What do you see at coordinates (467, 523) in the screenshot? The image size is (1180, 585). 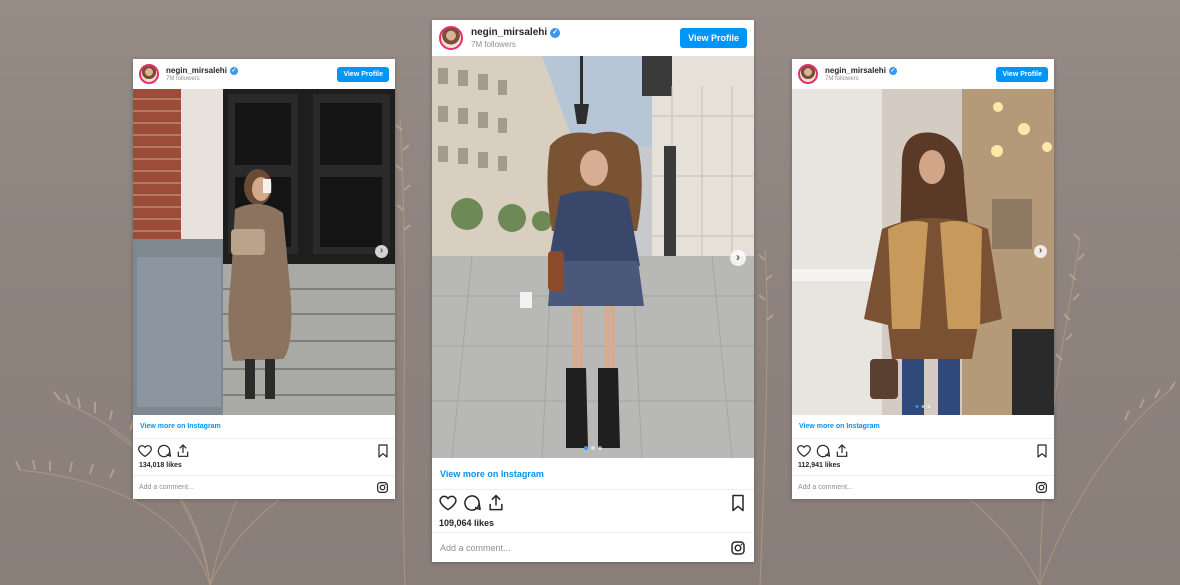 I see `like-count: 109,064 likes` at bounding box center [467, 523].